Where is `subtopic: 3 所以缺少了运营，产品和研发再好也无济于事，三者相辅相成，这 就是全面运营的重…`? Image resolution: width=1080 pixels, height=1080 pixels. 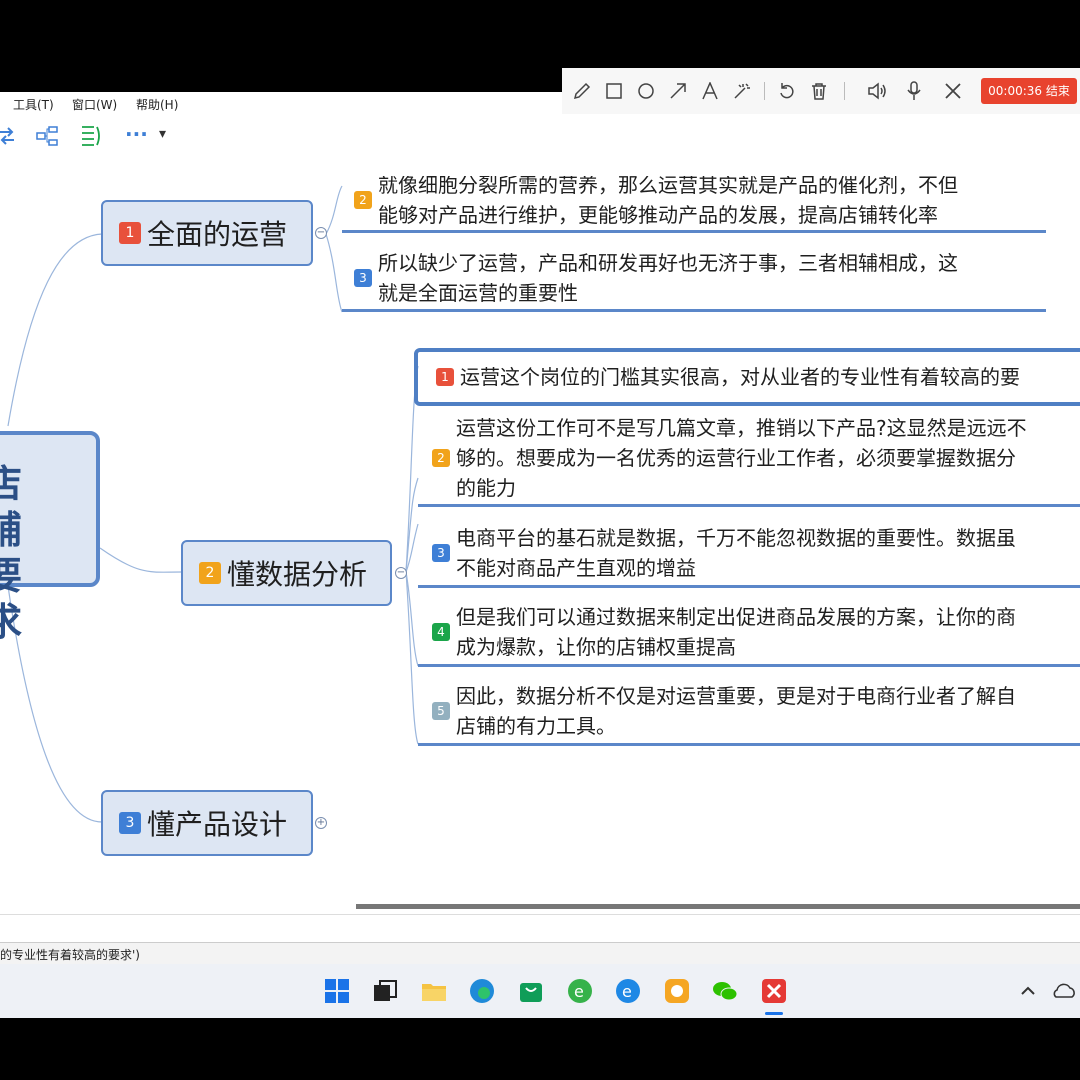 subtopic: 3 所以缺少了运营，产品和研发再好也无济于事，三者相辅相成，这 就是全面运营的重… is located at coordinates (704, 278).